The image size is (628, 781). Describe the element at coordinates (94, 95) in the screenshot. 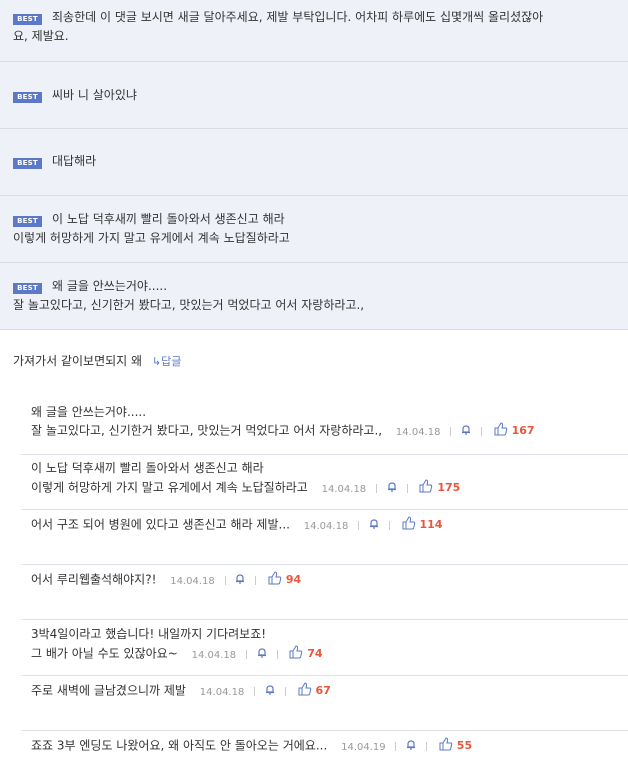

I see `best-comment-text: 씨바 니 살아있냐` at that location.